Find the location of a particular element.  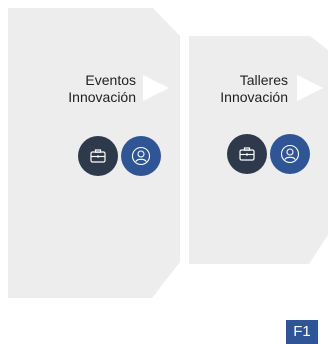

card-title: Eventos Innovación is located at coordinates (102, 89).